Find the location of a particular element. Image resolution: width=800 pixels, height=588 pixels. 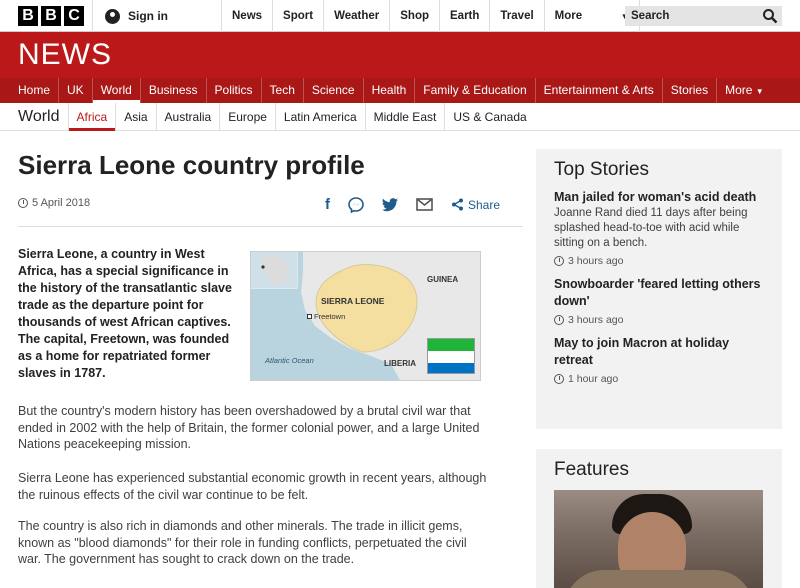

bbc-logo: B B C is located at coordinates (51, 16).